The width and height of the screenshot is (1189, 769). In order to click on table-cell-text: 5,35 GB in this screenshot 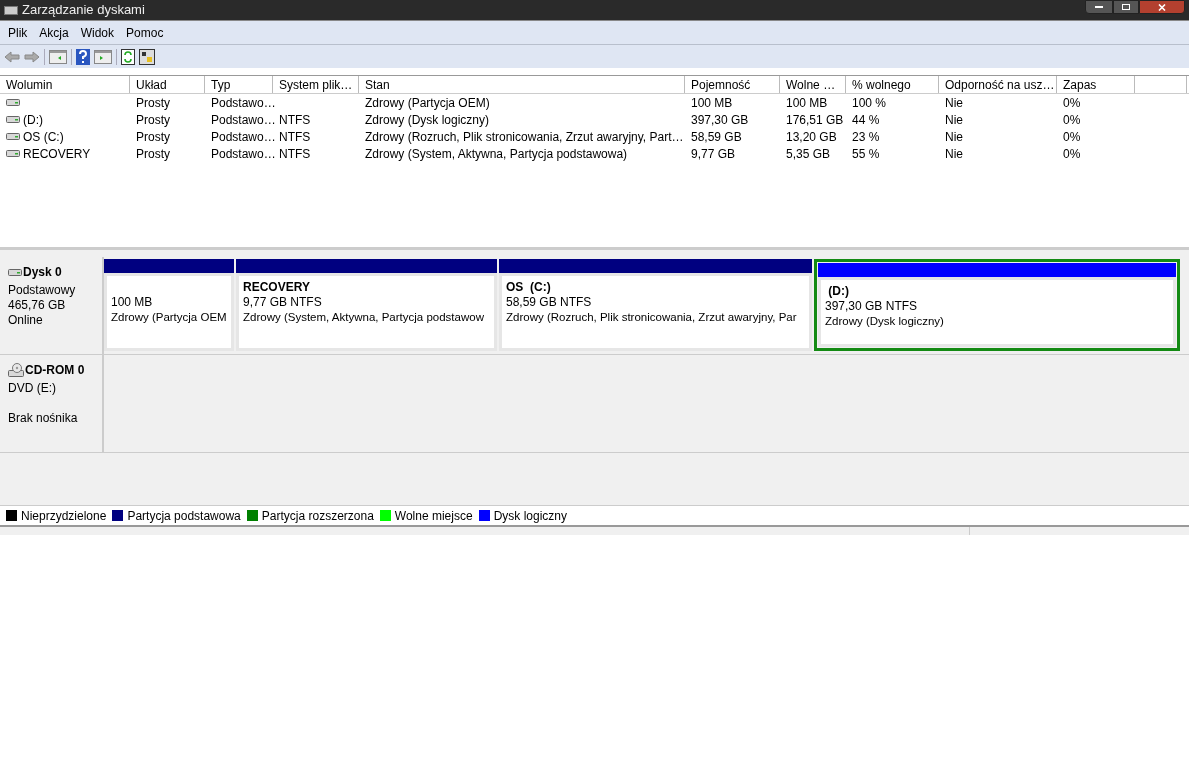, I will do `click(808, 154)`.